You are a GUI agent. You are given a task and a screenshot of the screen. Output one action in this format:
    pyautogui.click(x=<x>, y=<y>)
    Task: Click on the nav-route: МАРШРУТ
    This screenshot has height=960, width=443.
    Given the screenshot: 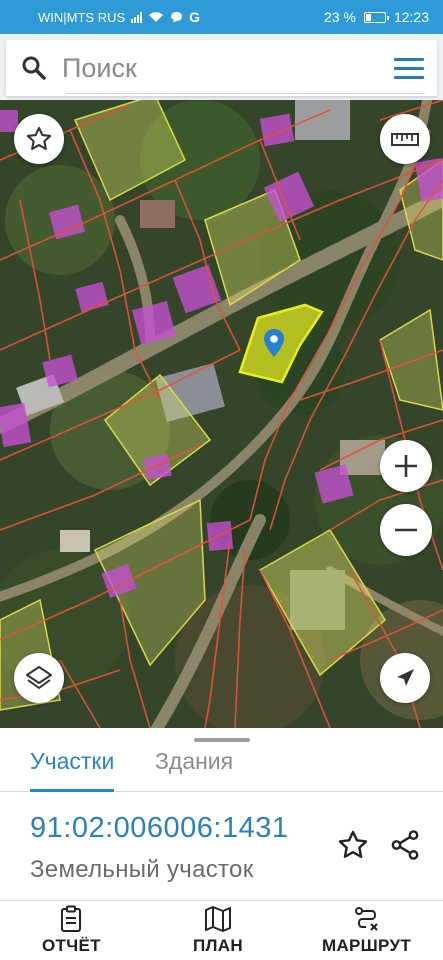 What is the action you would take?
    pyautogui.click(x=366, y=930)
    